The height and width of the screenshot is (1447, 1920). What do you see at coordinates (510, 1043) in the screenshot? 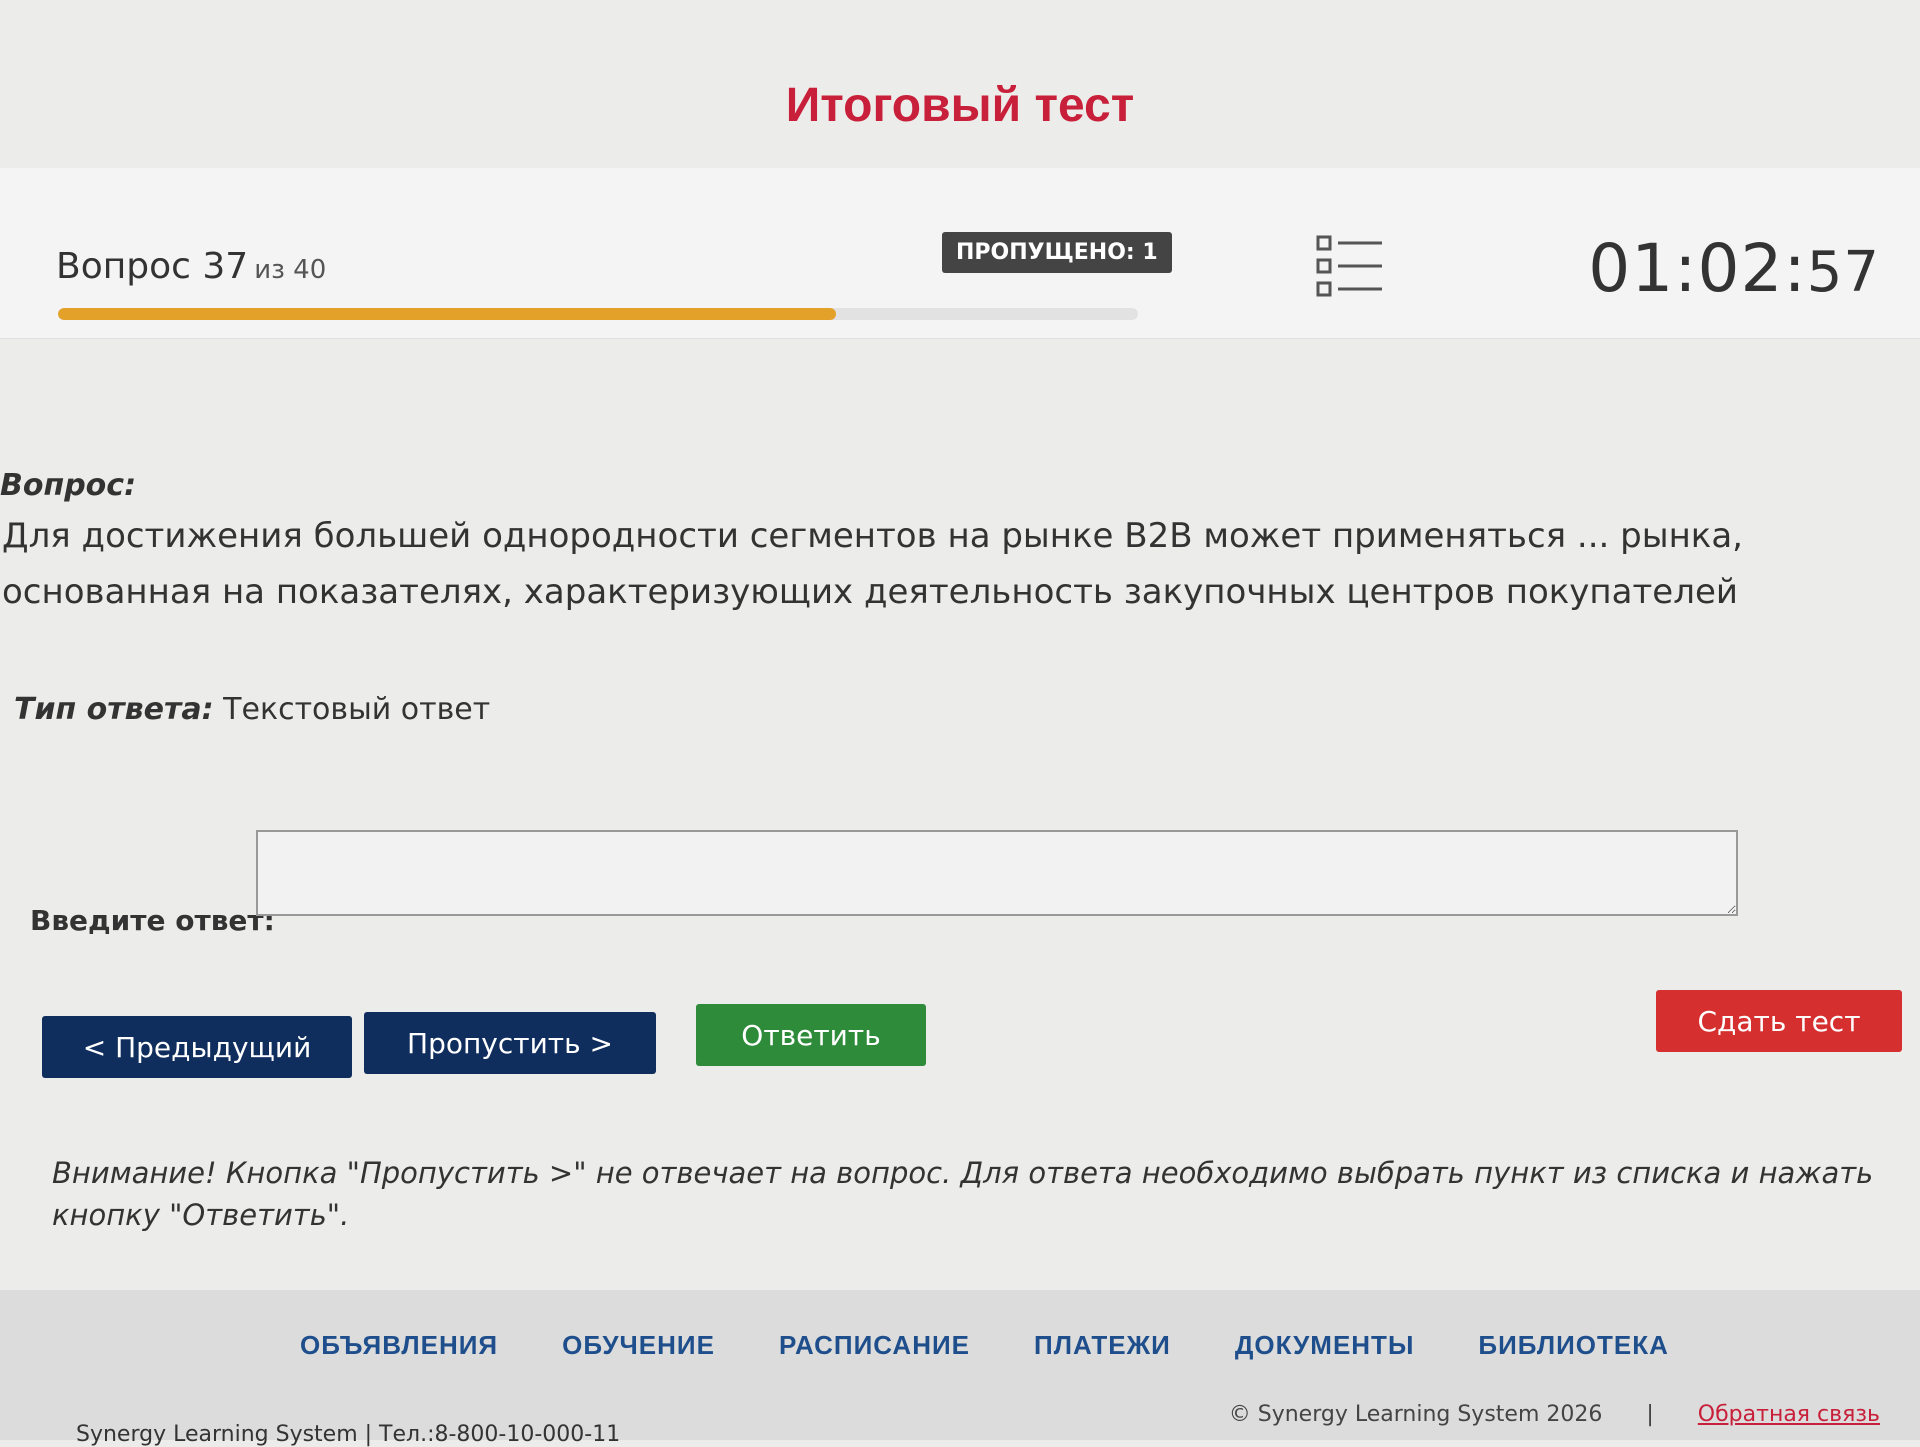
I see `skip-button: Пропустить >` at bounding box center [510, 1043].